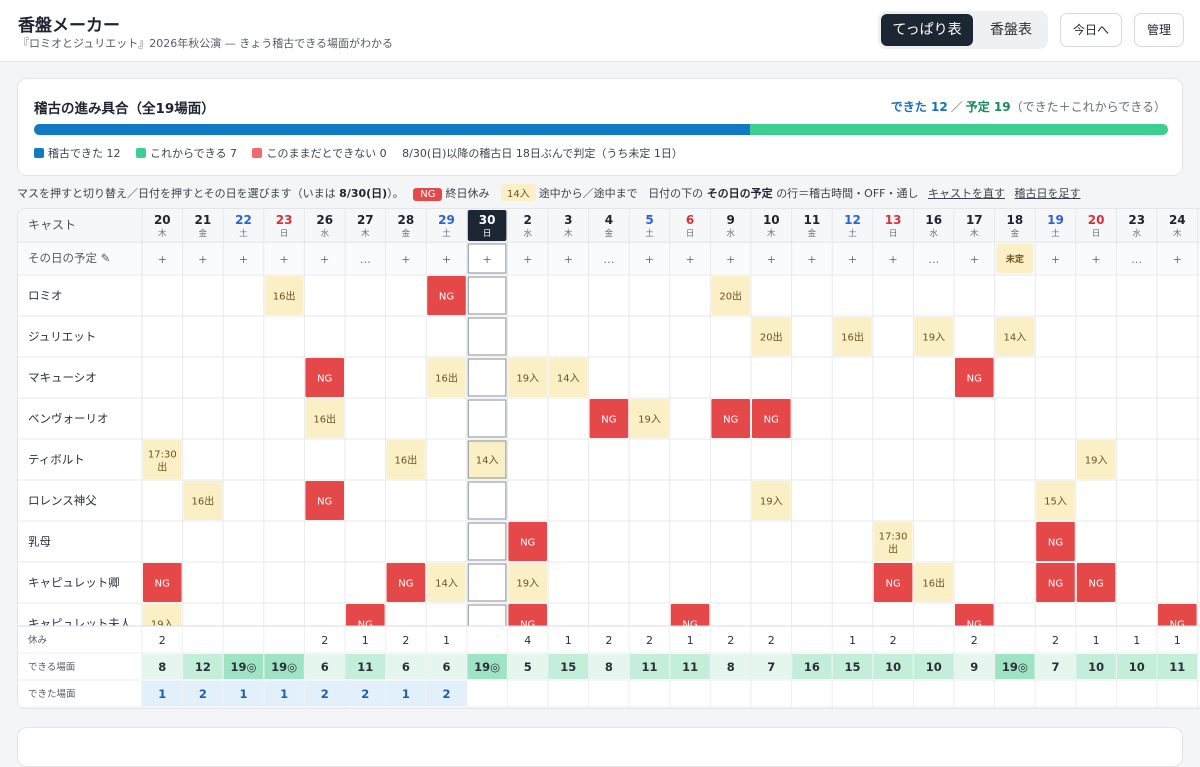  Describe the element at coordinates (528, 220) in the screenshot. I see `date-day: 2` at that location.